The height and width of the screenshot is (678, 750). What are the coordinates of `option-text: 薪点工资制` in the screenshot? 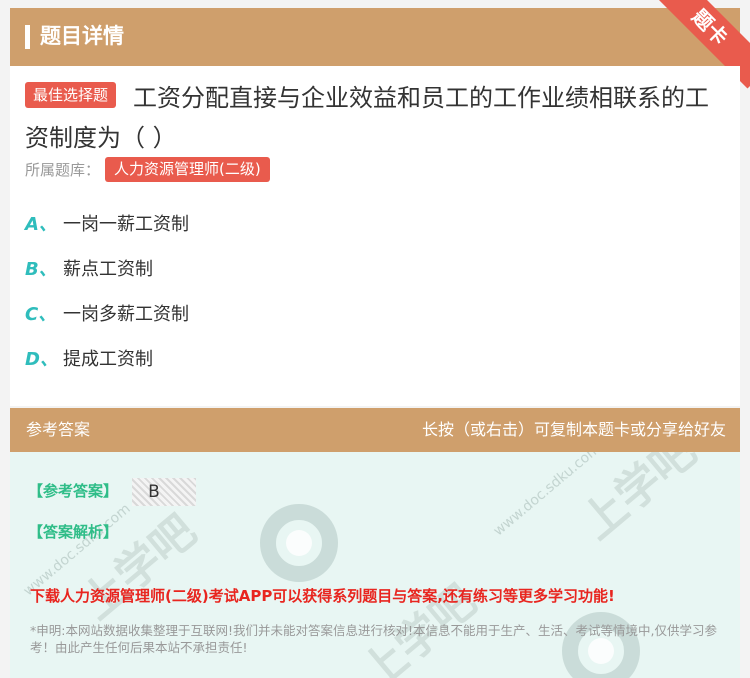 It's located at (108, 269).